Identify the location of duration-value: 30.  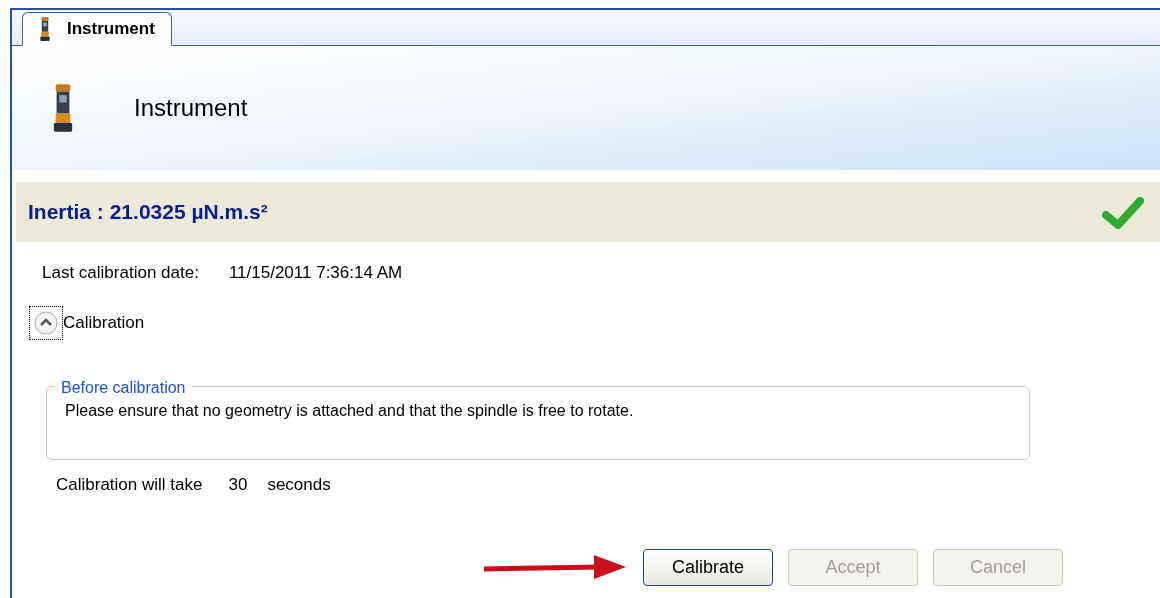
(238, 484).